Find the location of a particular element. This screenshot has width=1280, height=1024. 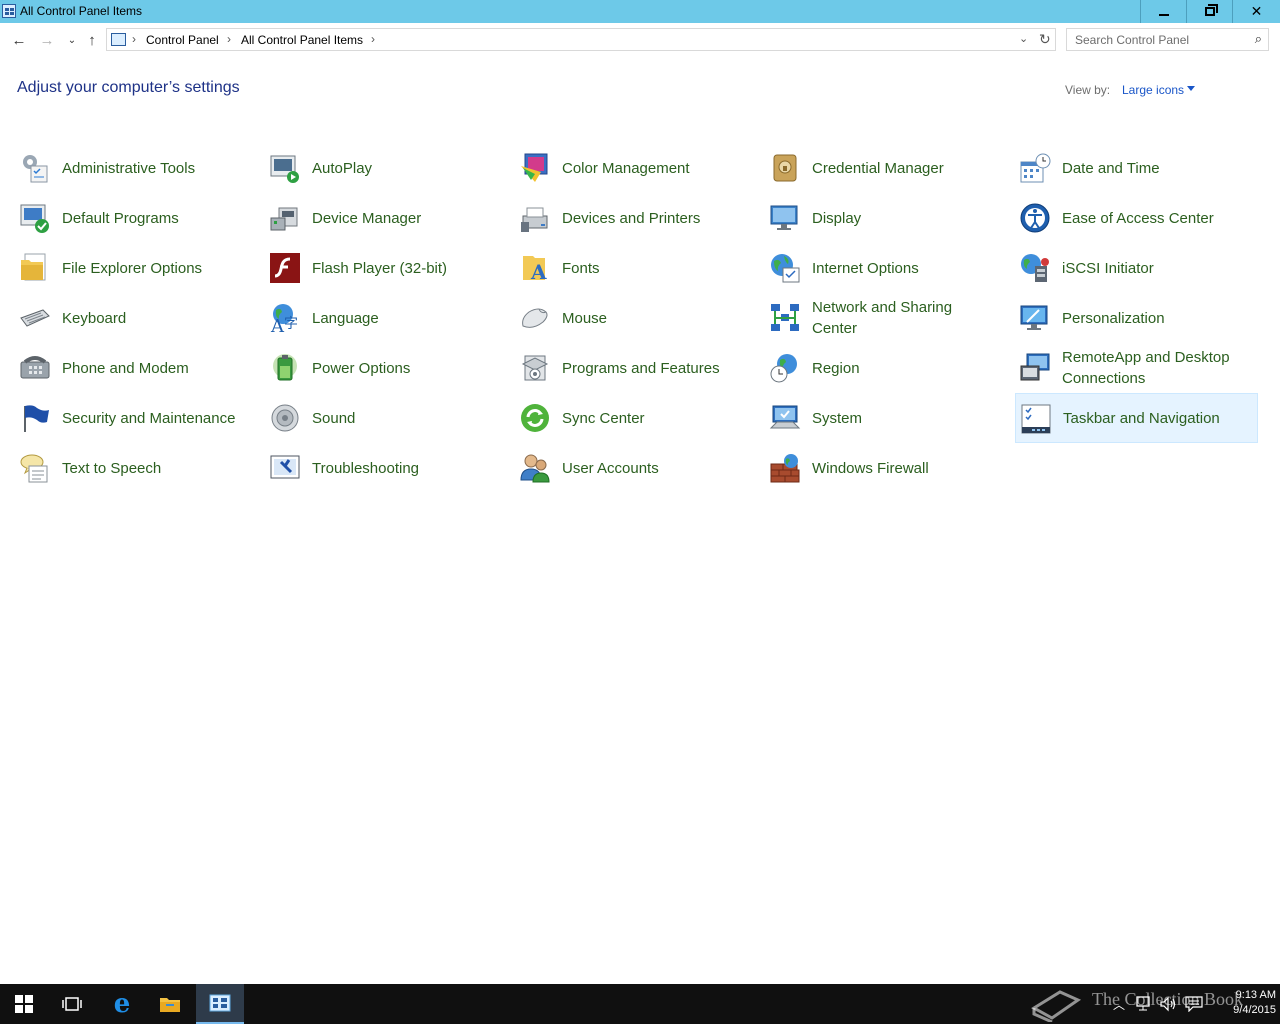

control-panel-item-iscsi-initiator: iSCSI Initiator is located at coordinates (1140, 268).